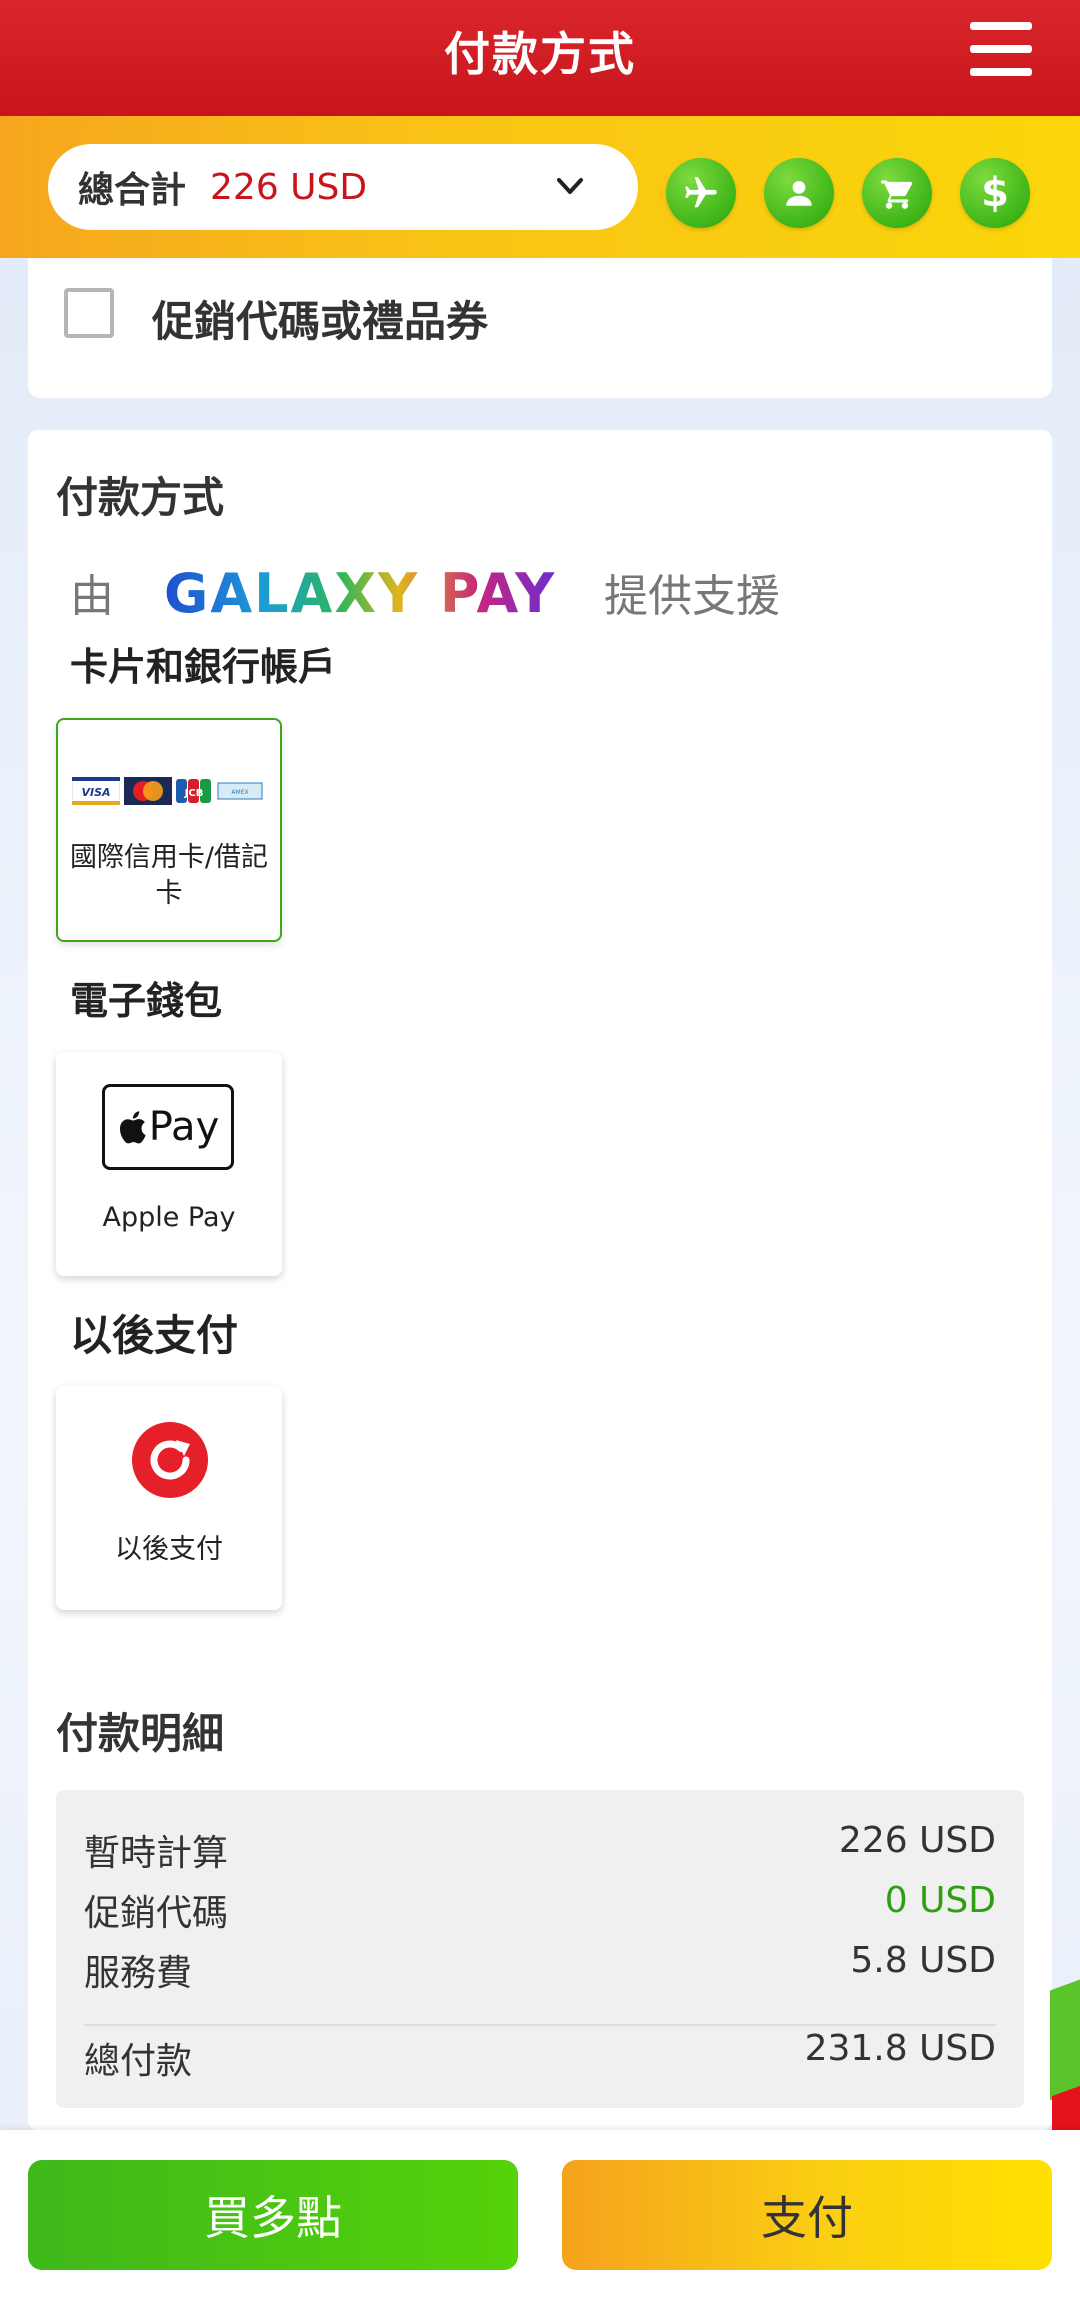 The width and height of the screenshot is (1080, 2309). I want to click on bottom-action-bar: 買多點 支付, so click(540, 2219).